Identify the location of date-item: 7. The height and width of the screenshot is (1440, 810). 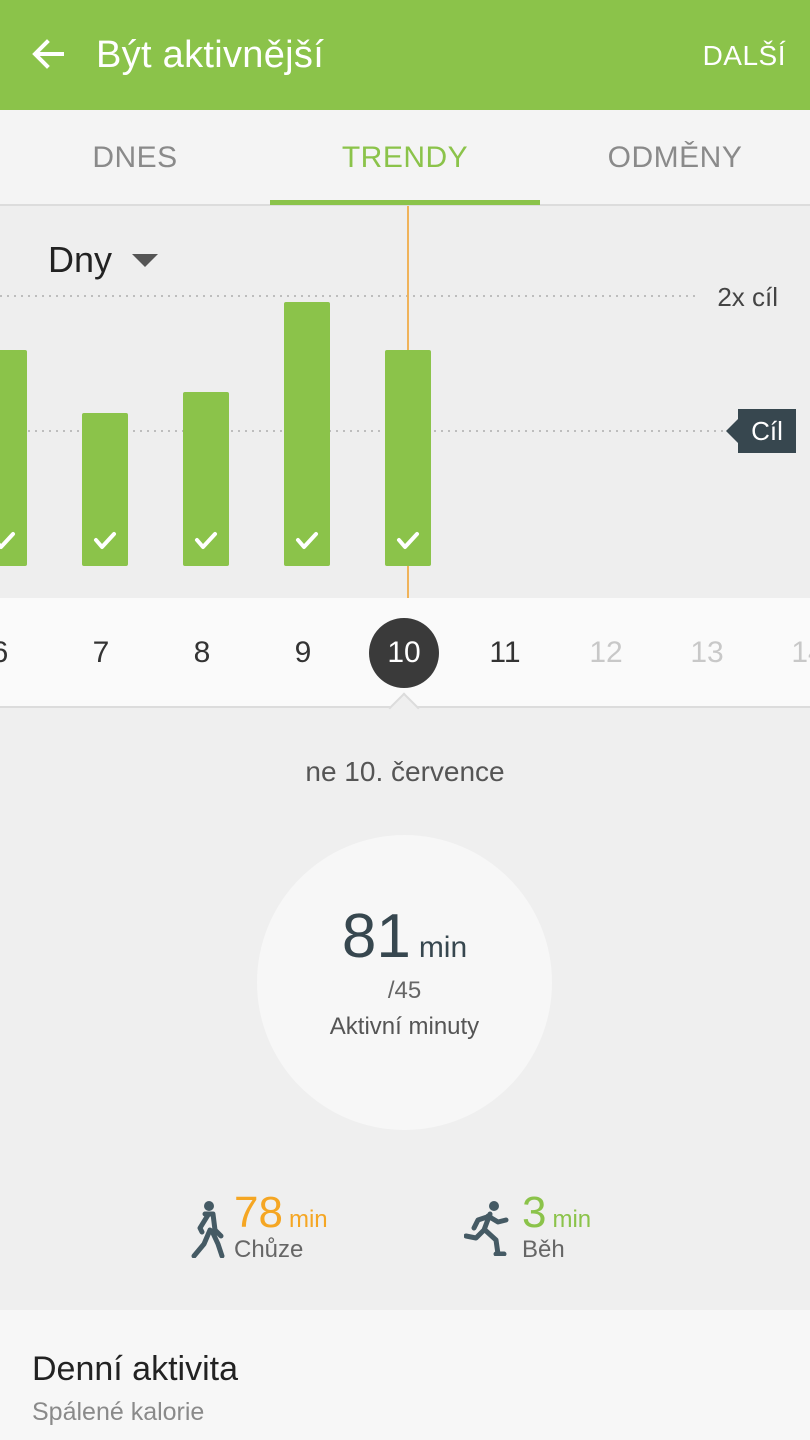
(101, 653).